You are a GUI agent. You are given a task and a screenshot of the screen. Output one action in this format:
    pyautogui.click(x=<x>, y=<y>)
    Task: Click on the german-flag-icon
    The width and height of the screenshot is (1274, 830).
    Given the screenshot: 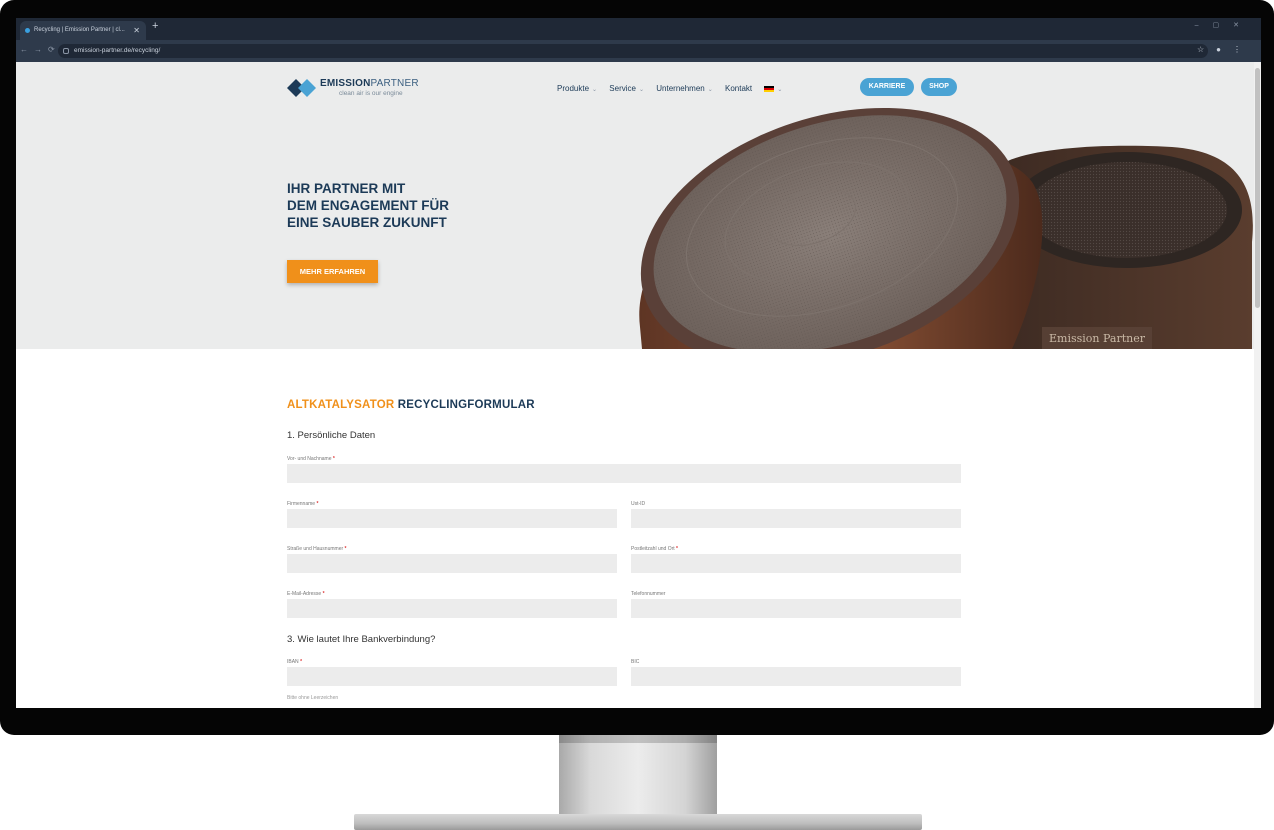 What is the action you would take?
    pyautogui.click(x=769, y=88)
    